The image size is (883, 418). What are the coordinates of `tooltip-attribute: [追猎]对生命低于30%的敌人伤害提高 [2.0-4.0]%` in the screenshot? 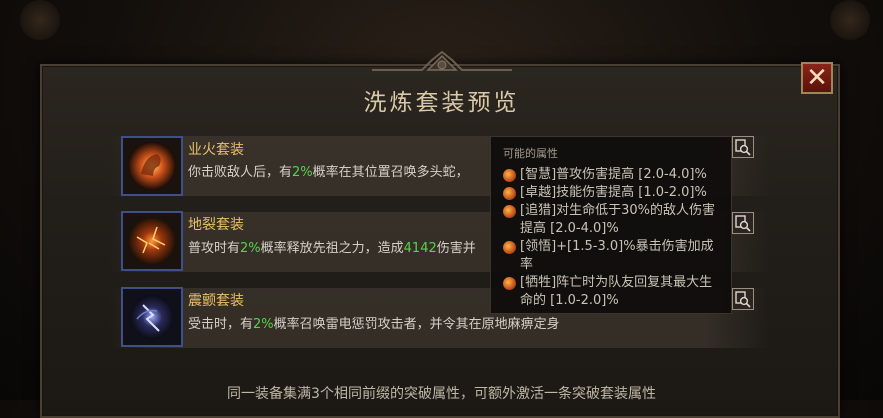 It's located at (614, 220).